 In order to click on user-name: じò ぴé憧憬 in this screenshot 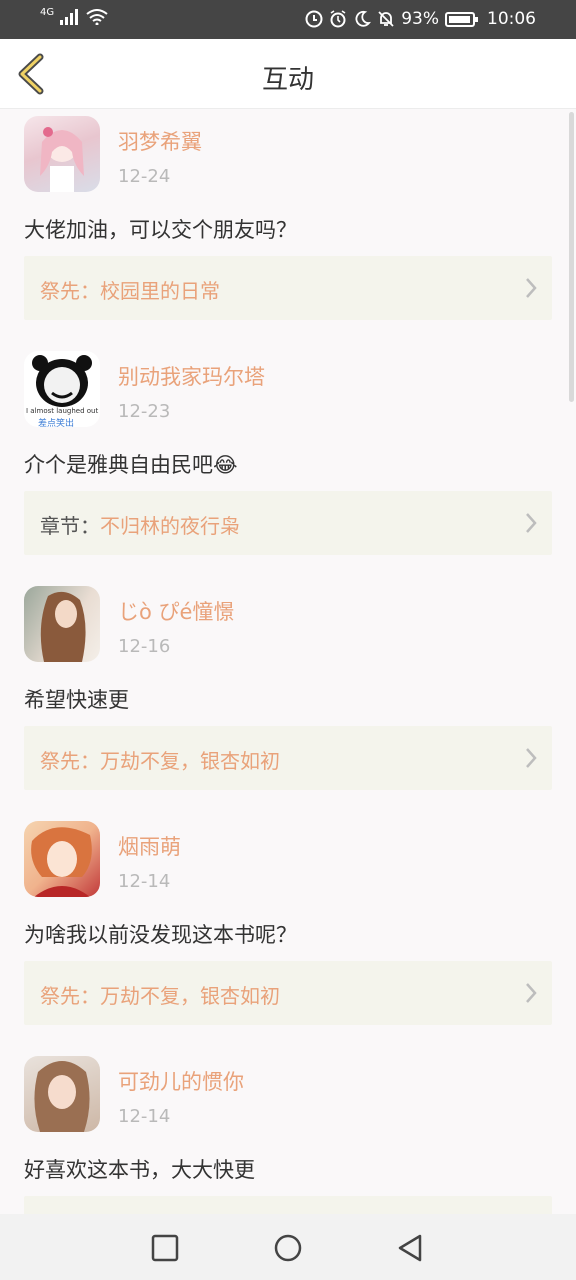, I will do `click(176, 611)`.